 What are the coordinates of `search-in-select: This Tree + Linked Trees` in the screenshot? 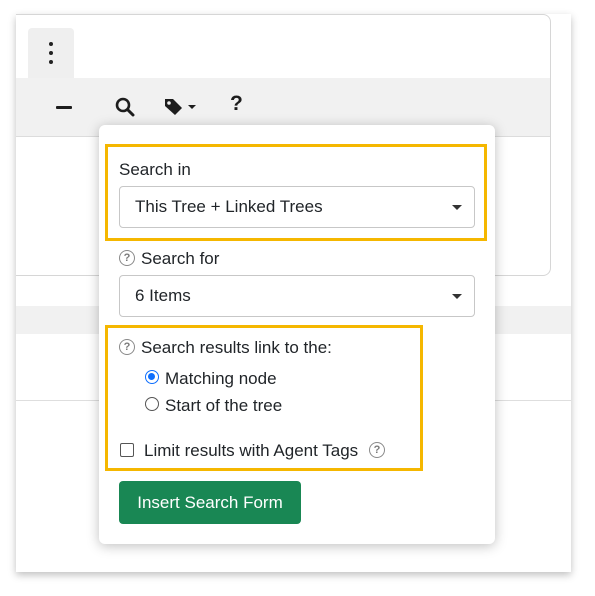 It's located at (297, 207).